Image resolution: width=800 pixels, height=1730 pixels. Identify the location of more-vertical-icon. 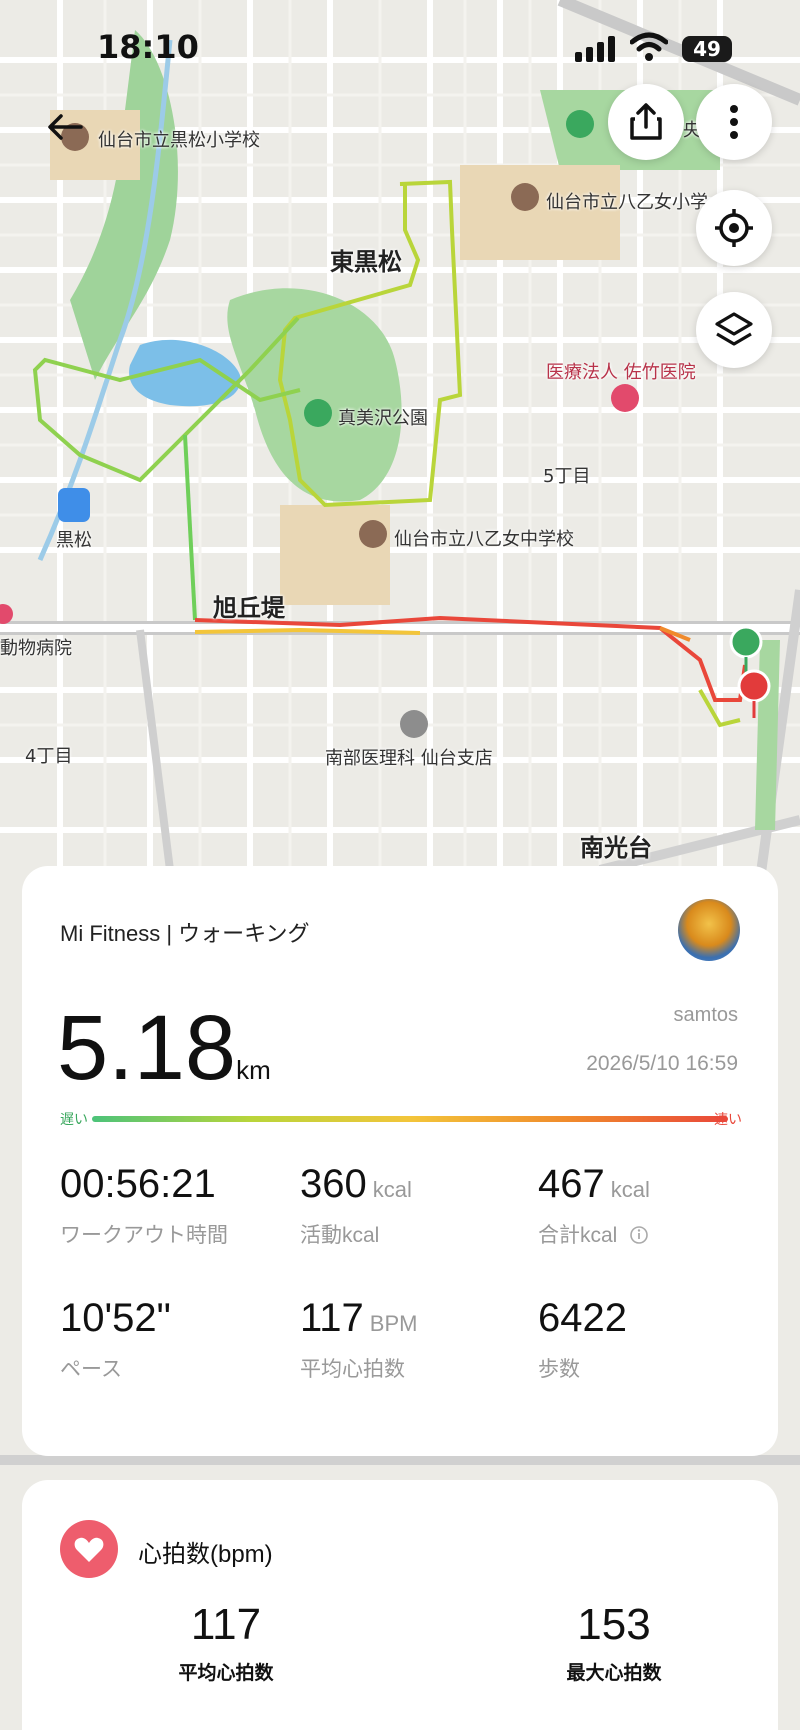
(734, 122).